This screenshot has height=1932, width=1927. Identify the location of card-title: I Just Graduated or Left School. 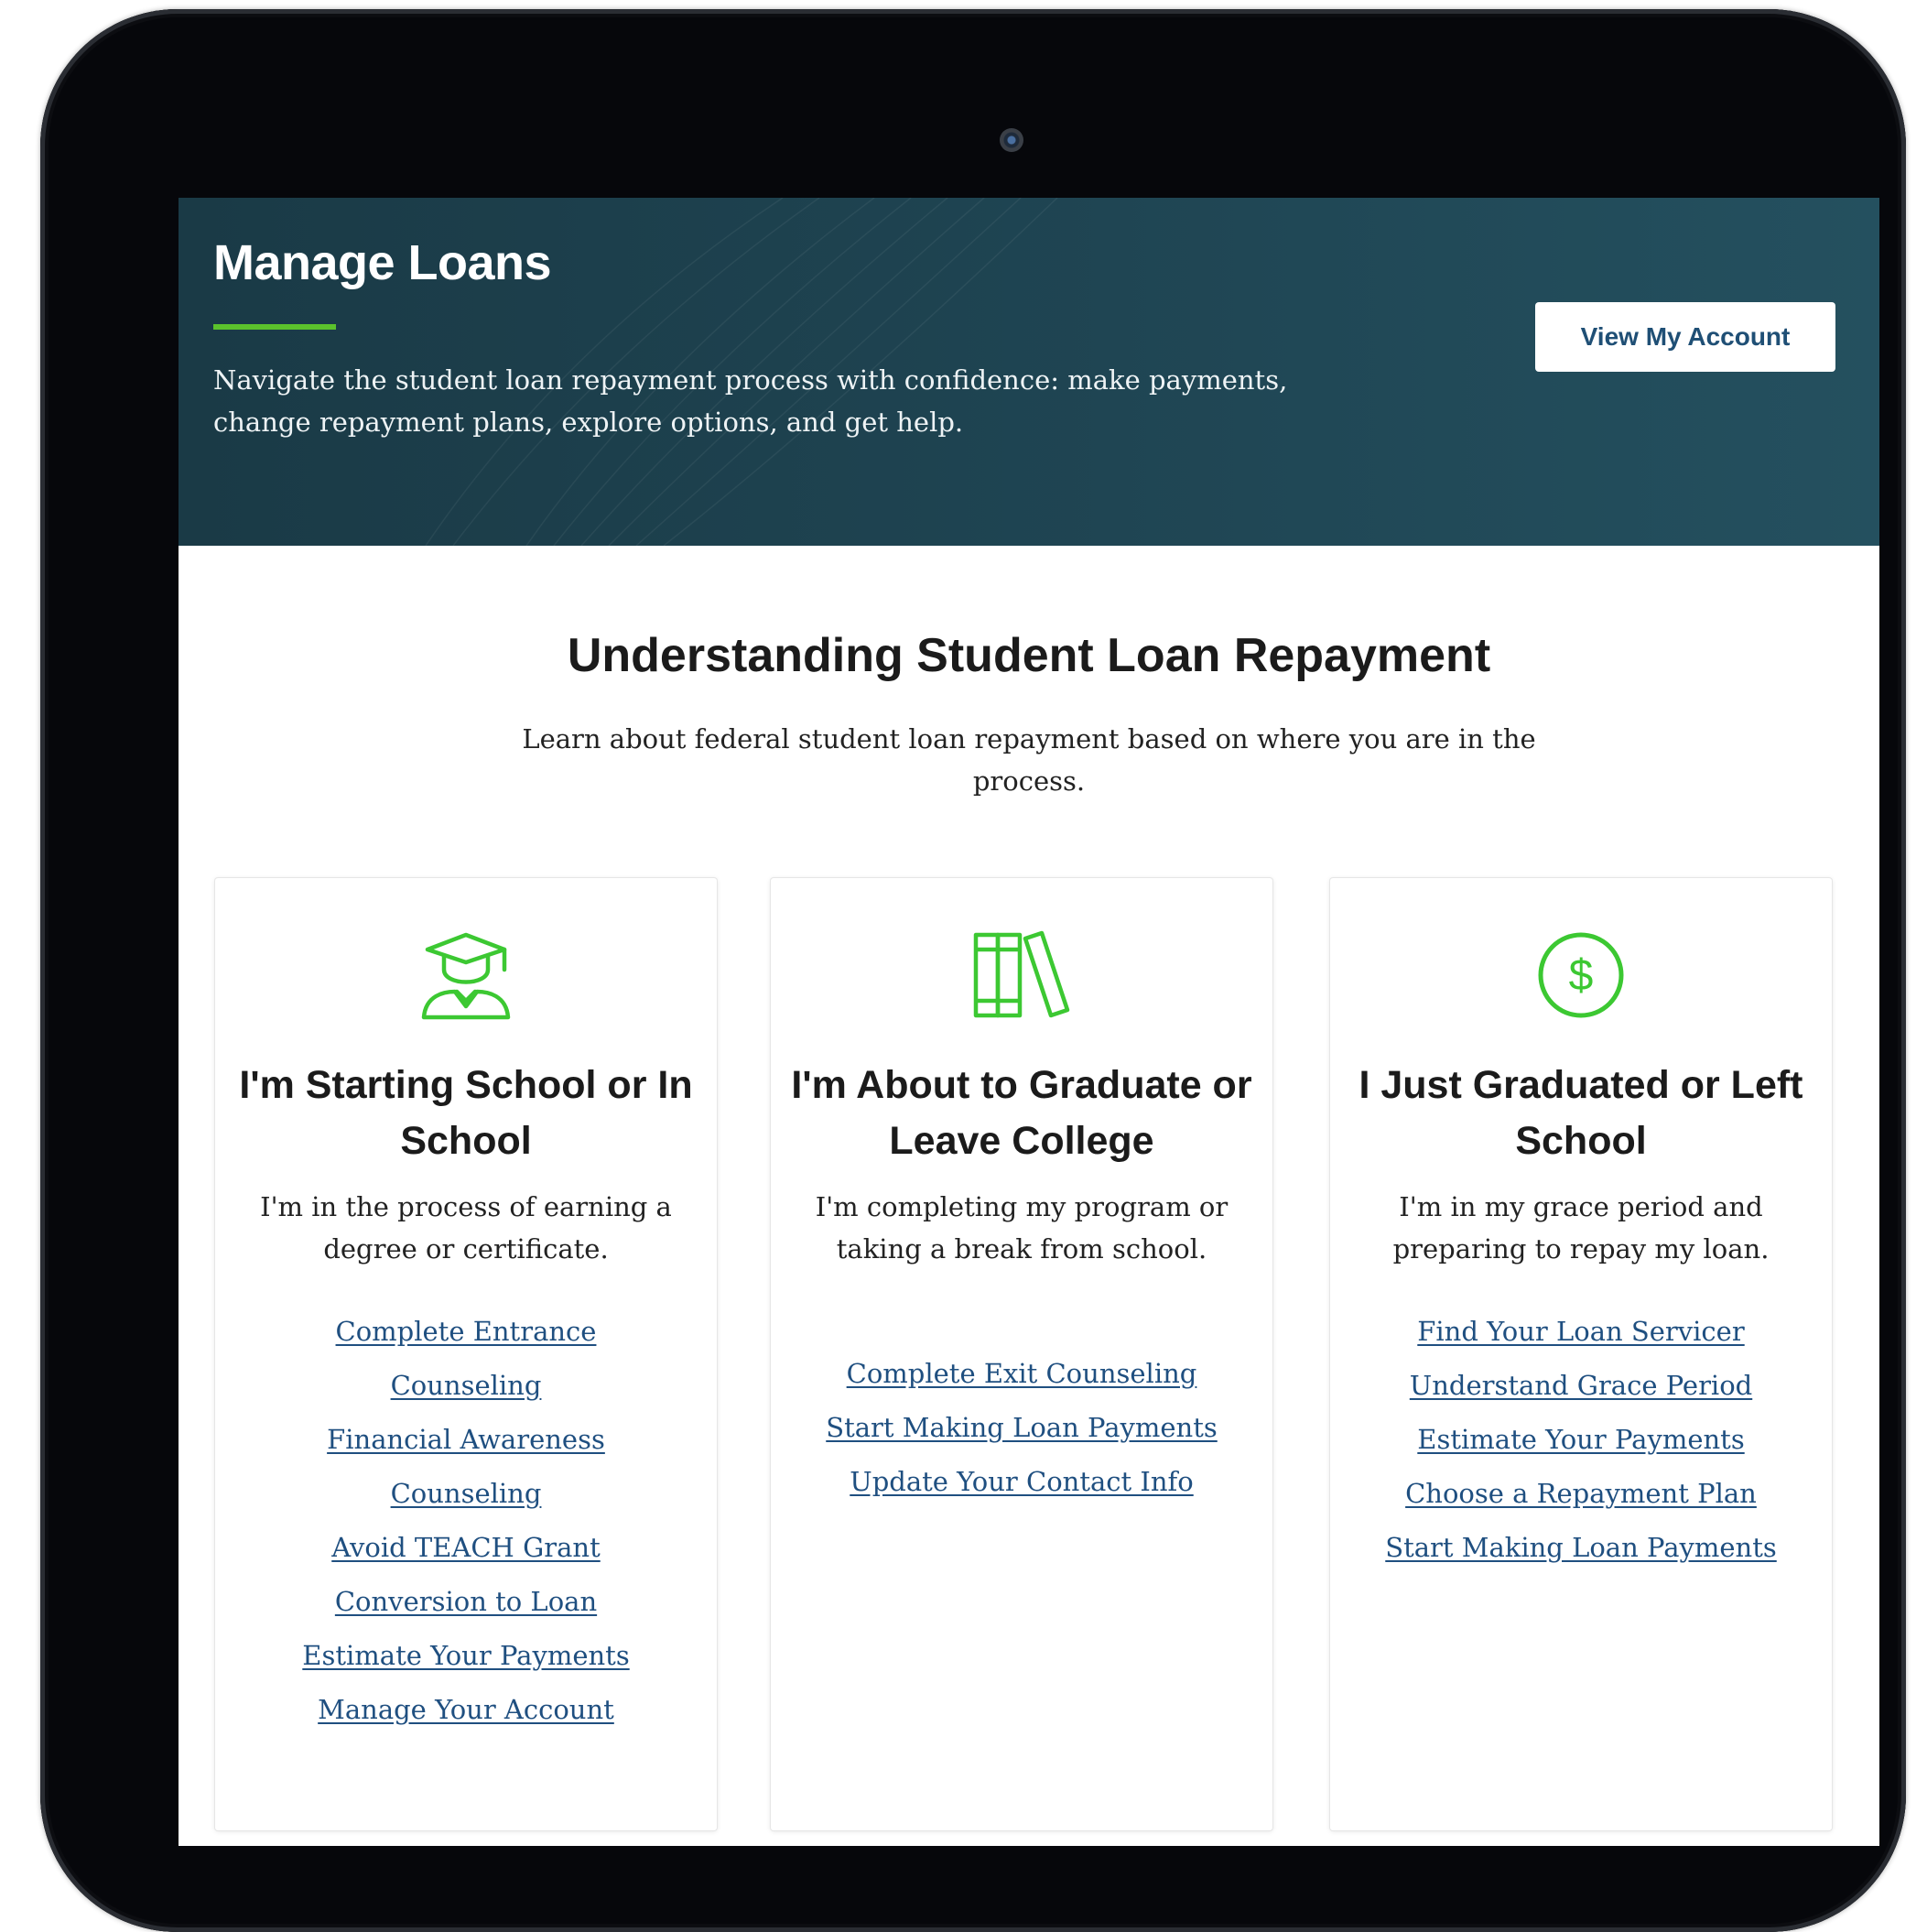
(1581, 1113).